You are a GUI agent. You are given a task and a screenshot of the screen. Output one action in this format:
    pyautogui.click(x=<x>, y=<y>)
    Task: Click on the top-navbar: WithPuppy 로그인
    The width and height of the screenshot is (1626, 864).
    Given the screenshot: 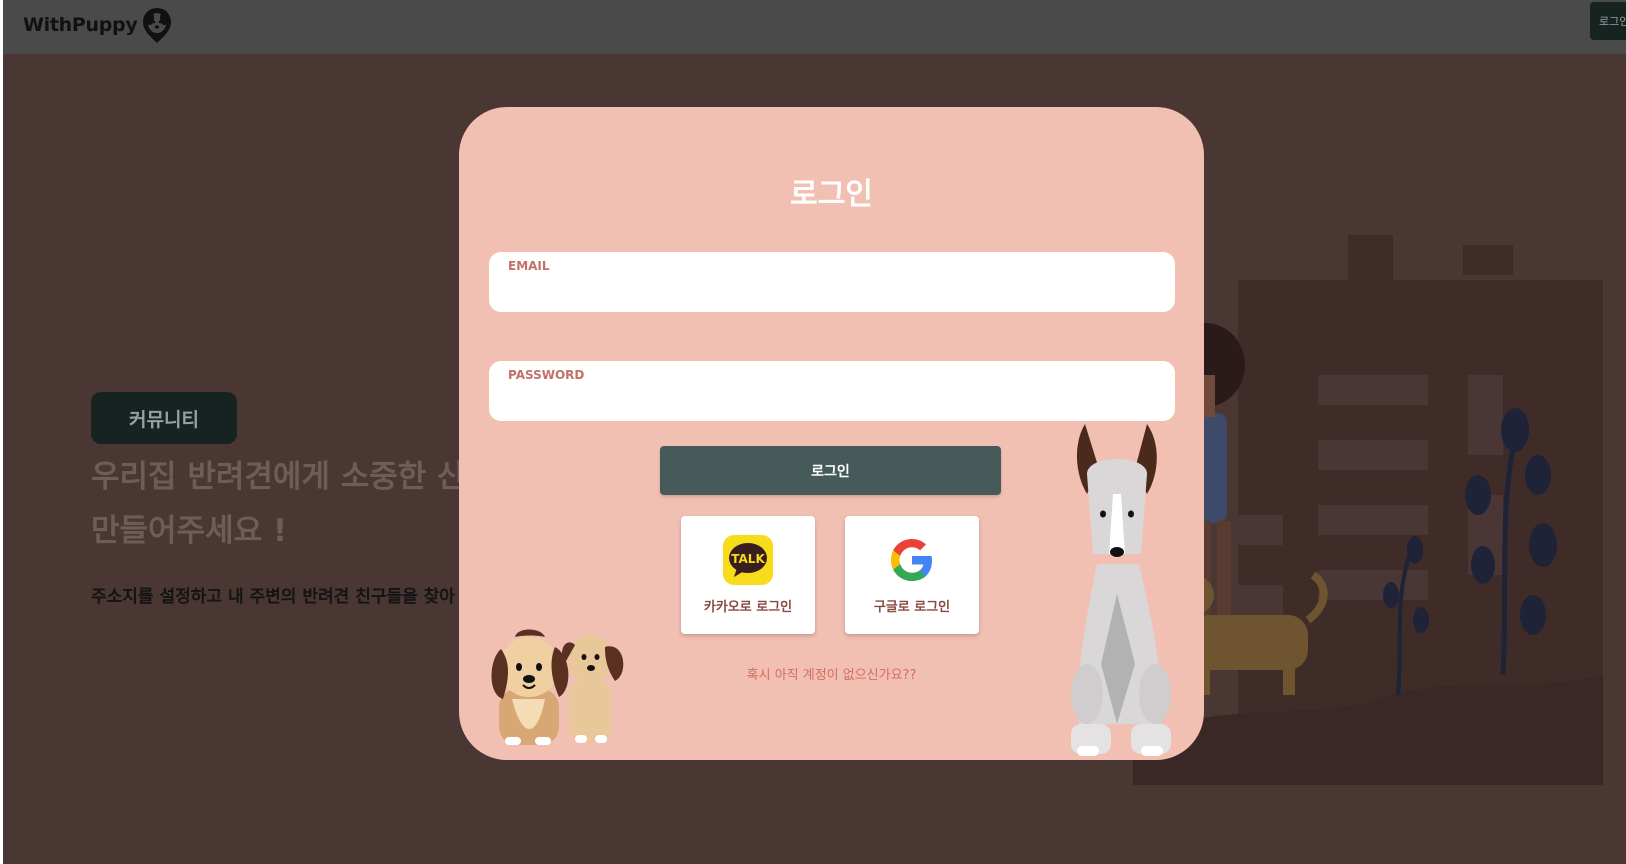 What is the action you would take?
    pyautogui.click(x=814, y=27)
    